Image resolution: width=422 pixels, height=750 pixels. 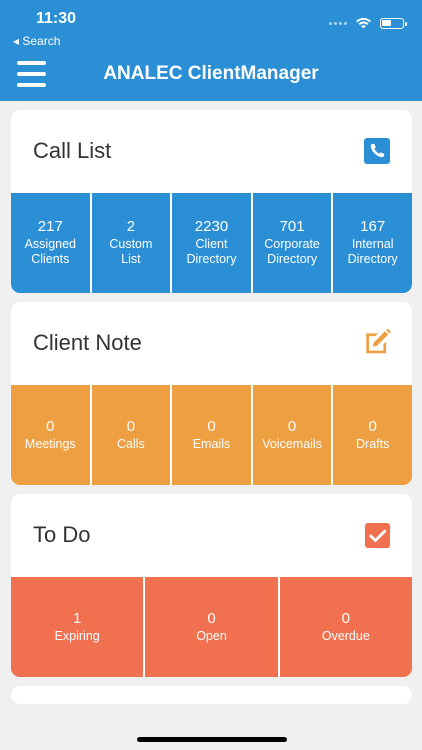 I want to click on overdue-tile: 0 Overdue, so click(x=344, y=627).